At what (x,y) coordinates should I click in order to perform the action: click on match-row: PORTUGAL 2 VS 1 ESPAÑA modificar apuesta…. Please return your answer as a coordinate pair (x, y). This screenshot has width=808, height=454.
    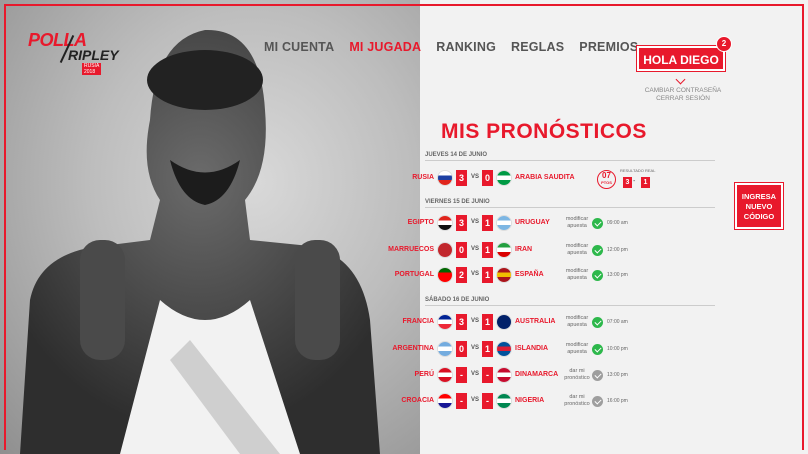
    Looking at the image, I should click on (479, 275).